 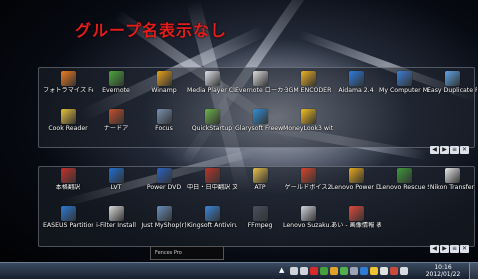 What do you see at coordinates (404, 175) in the screenshot?
I see `rescue-icon` at bounding box center [404, 175].